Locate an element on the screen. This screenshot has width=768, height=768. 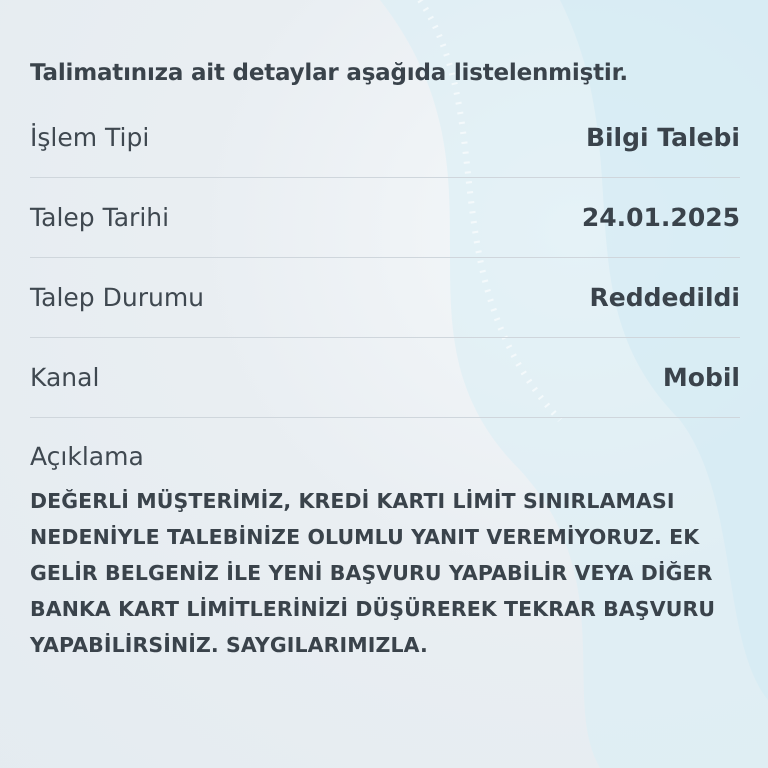
detail-value: Bilgi Talebi is located at coordinates (663, 137).